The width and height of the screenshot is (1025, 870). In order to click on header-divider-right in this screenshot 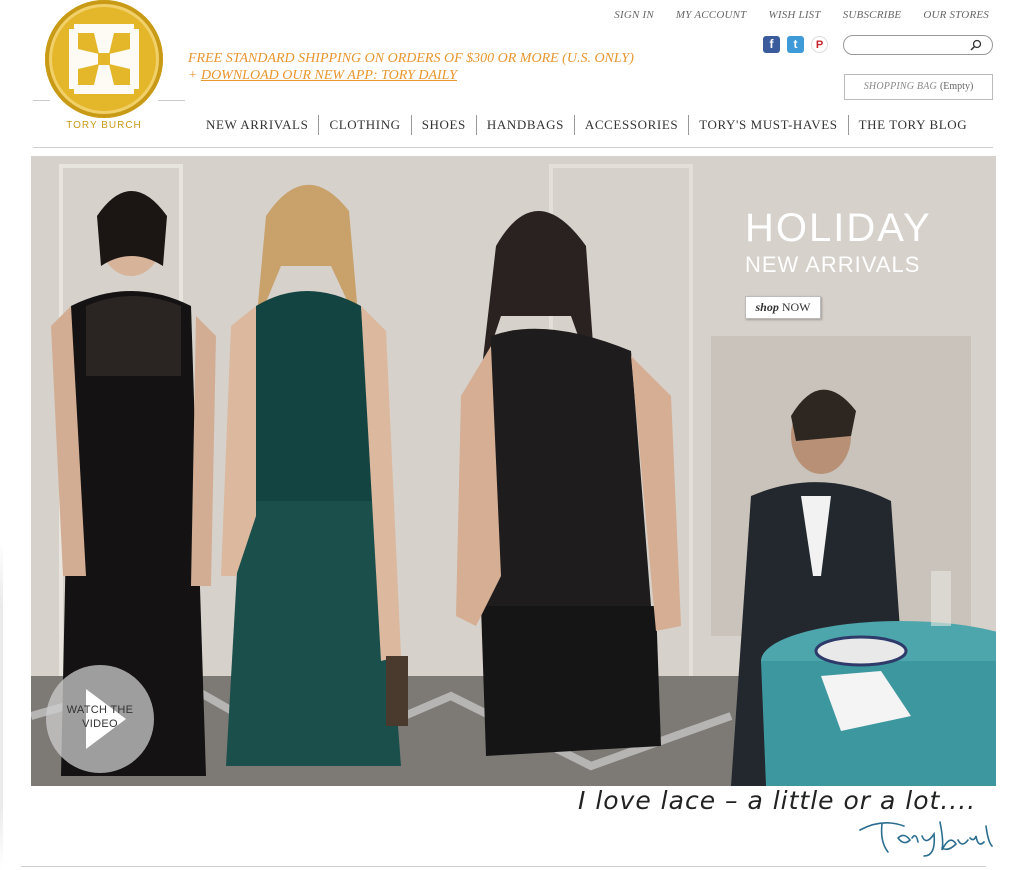, I will do `click(171, 100)`.